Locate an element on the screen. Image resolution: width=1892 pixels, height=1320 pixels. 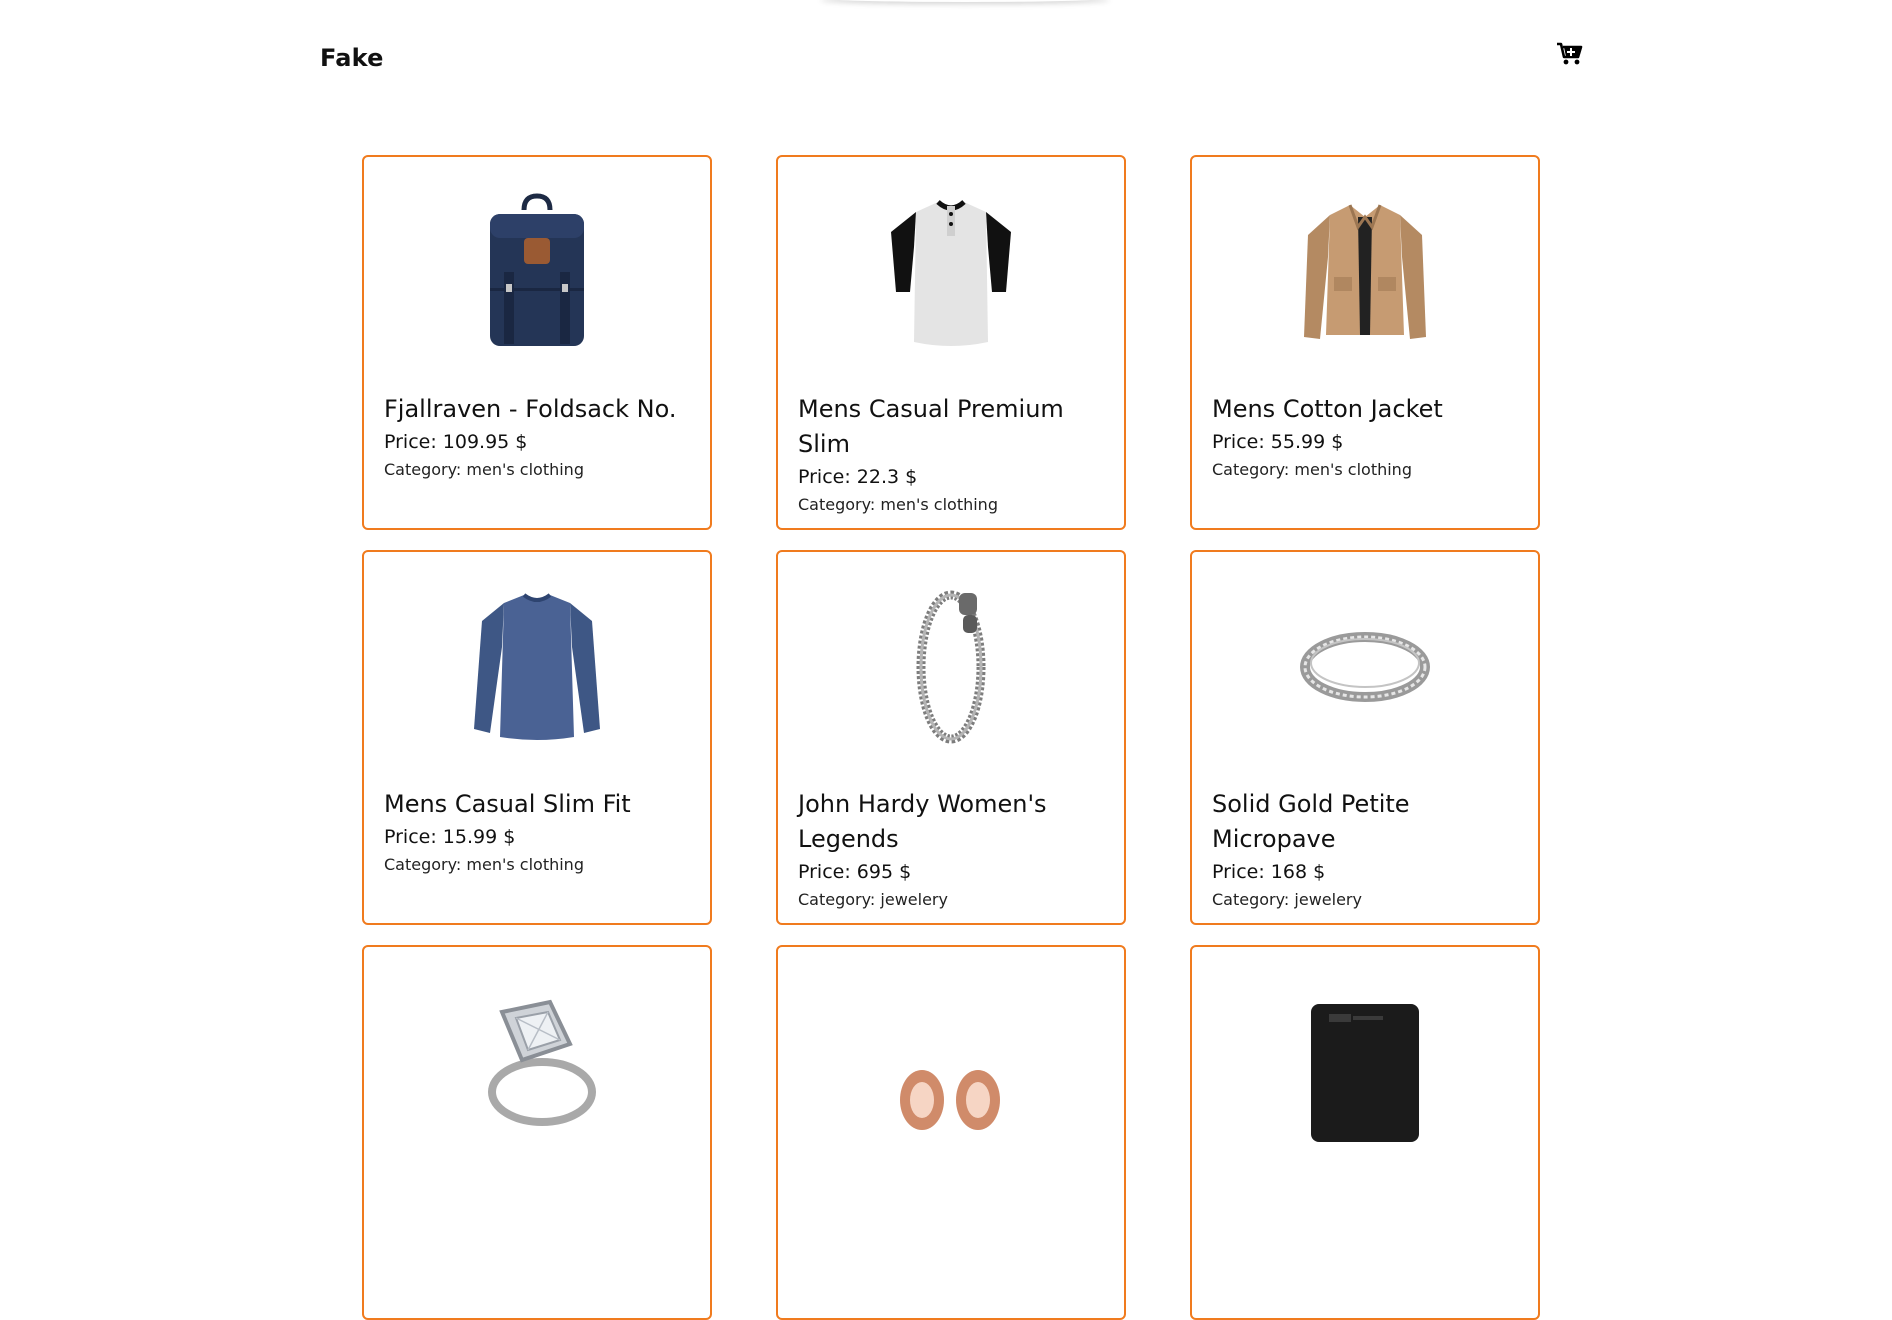
product-title: Mens Cotton Jacket is located at coordinates (1327, 409).